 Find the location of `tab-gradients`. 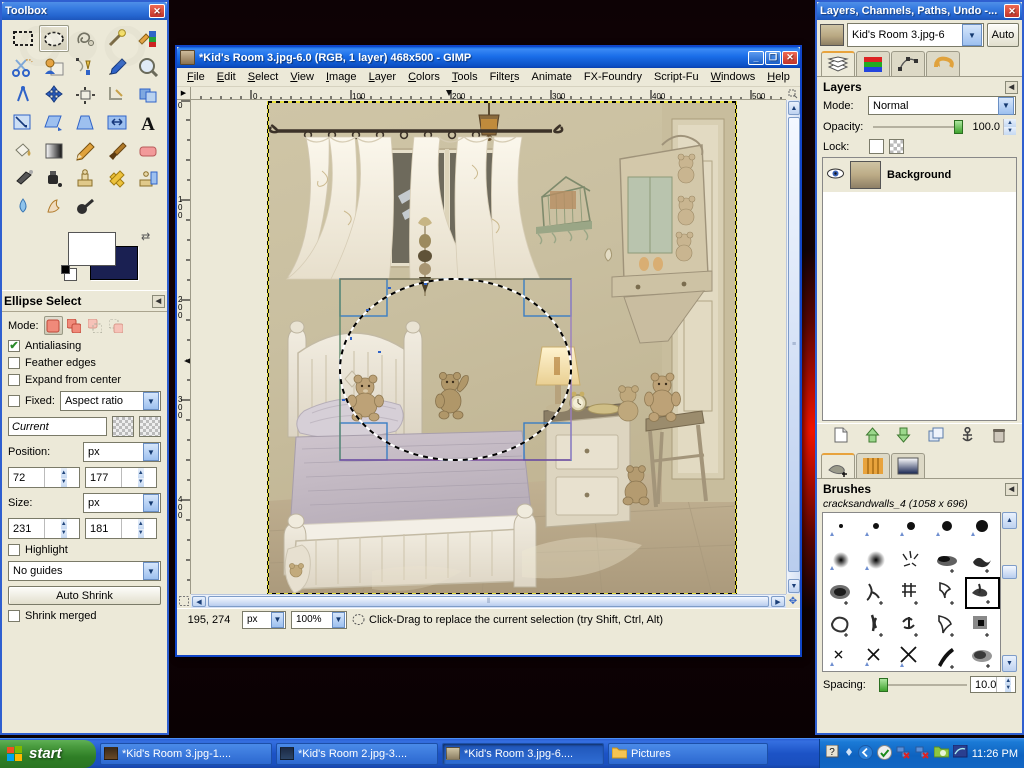

tab-gradients is located at coordinates (908, 465).